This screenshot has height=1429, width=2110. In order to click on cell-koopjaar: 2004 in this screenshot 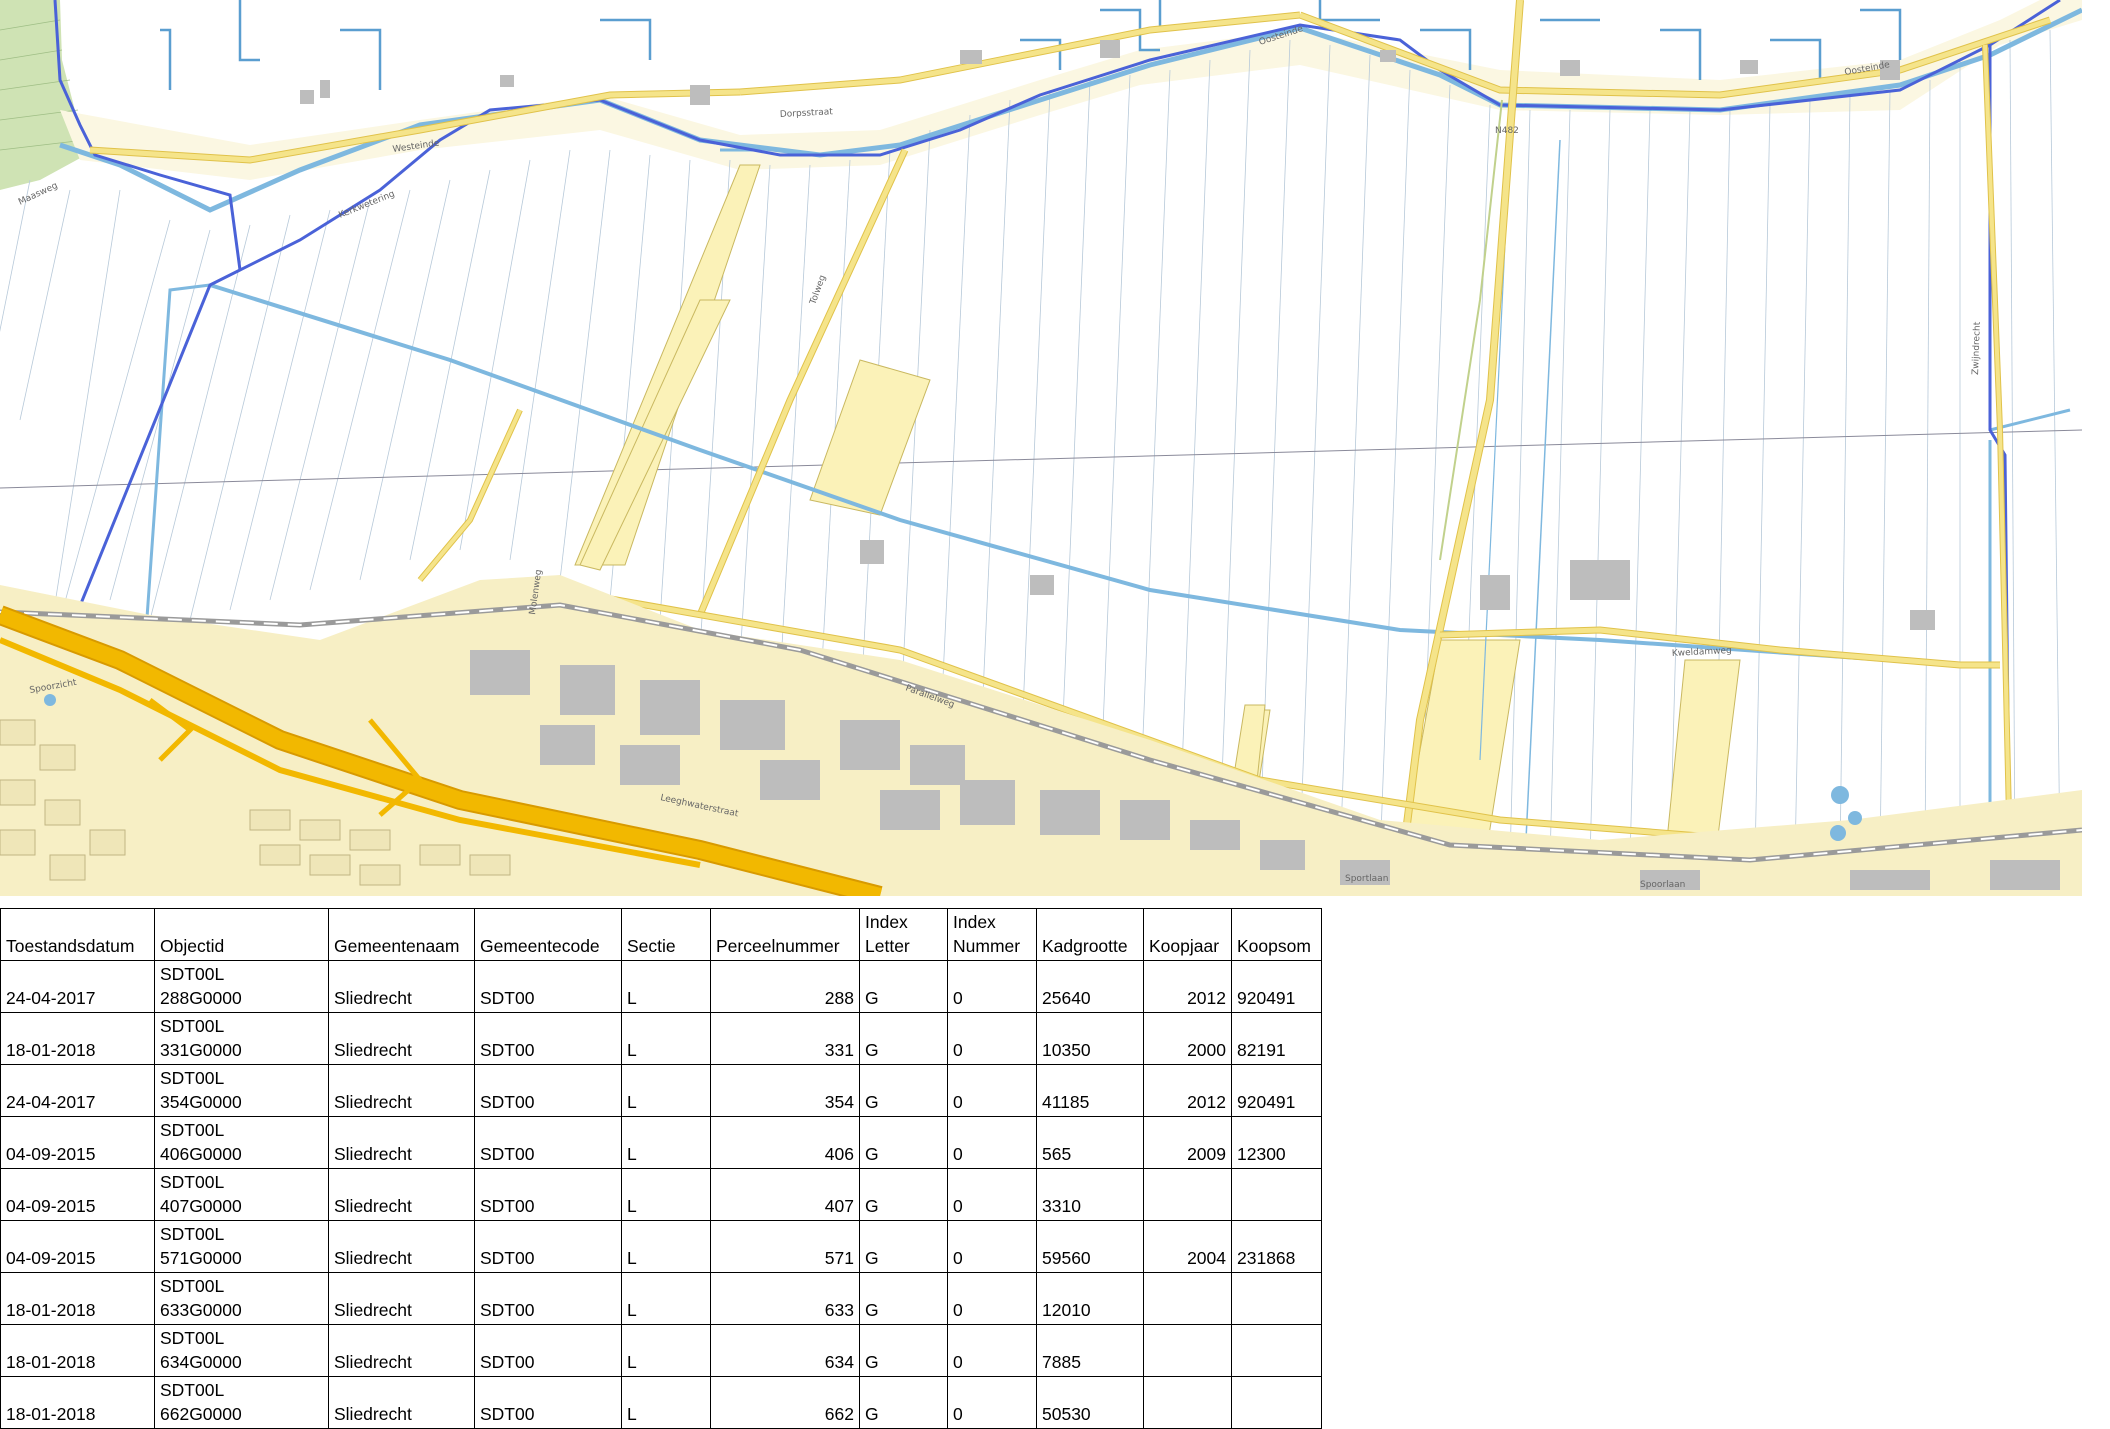, I will do `click(1187, 1246)`.